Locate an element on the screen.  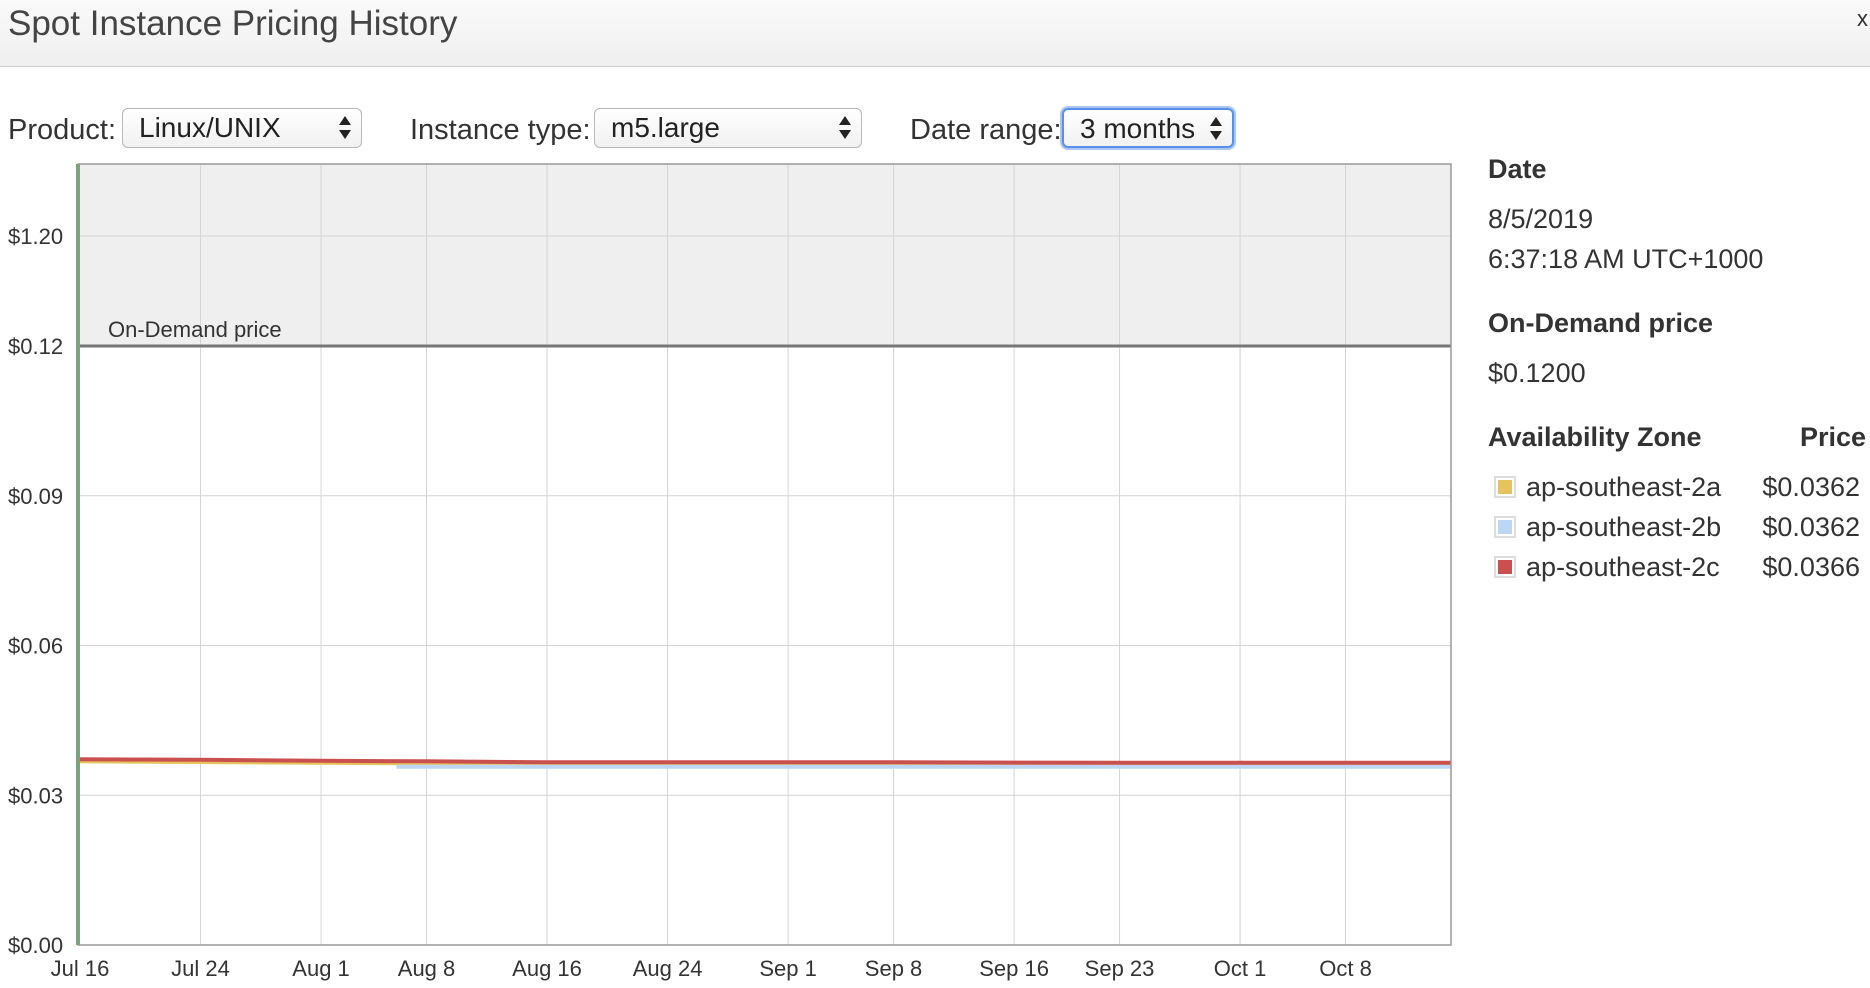
on-demand-heading: On-Demand price is located at coordinates (1601, 323).